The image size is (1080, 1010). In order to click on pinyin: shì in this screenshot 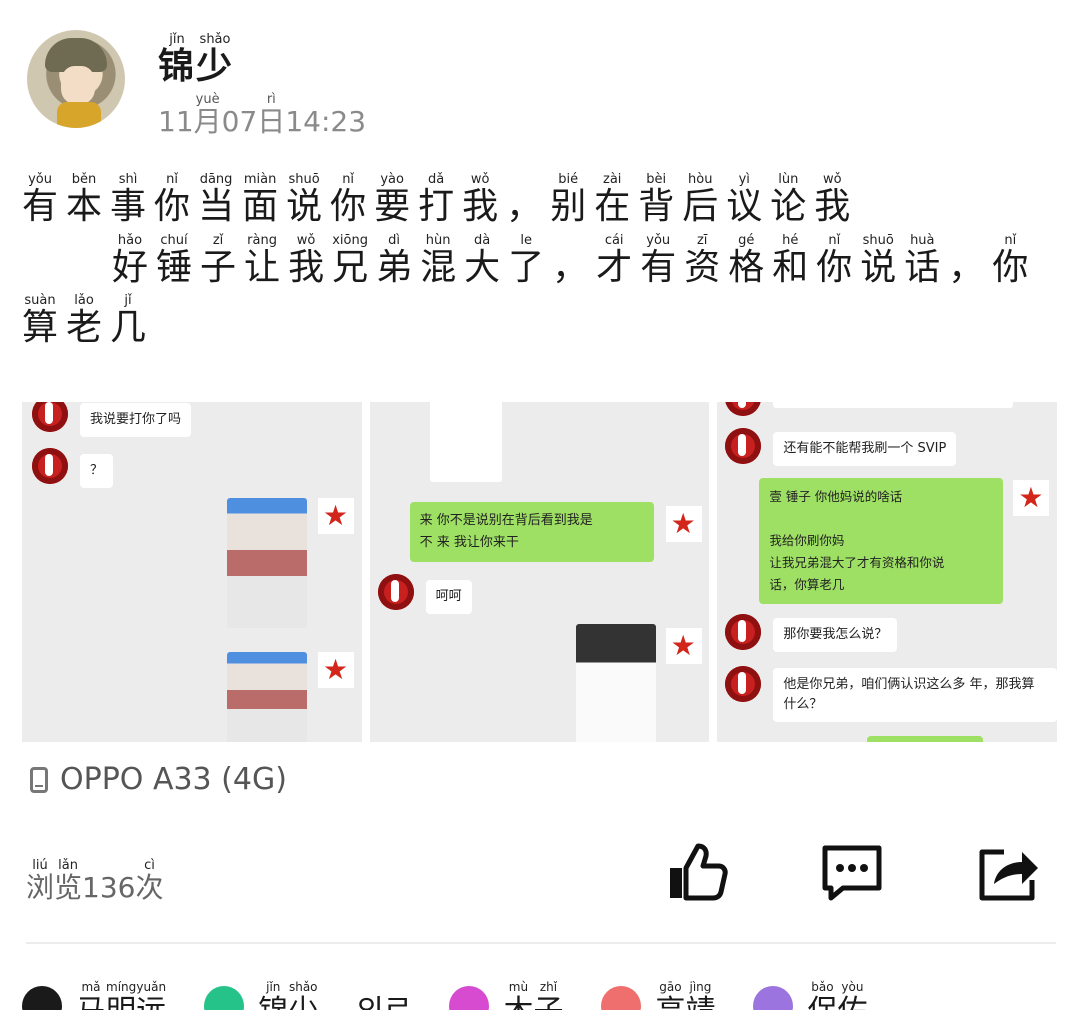, I will do `click(128, 179)`.